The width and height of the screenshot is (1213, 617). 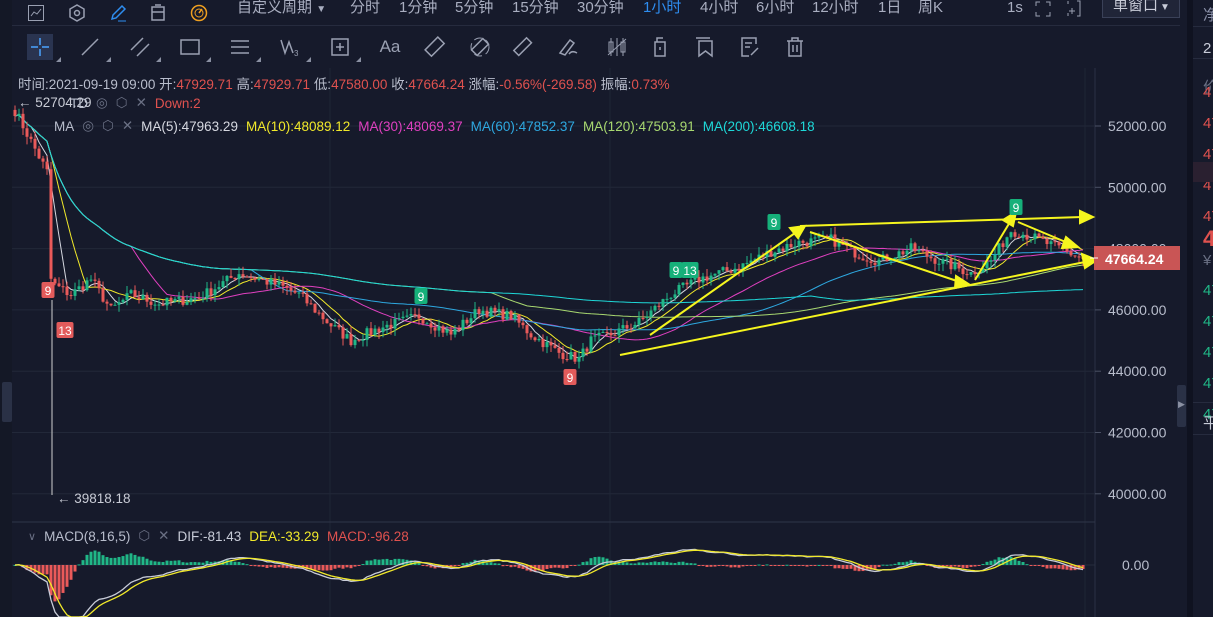 What do you see at coordinates (795, 47) in the screenshot?
I see `delete-drawings-tool` at bounding box center [795, 47].